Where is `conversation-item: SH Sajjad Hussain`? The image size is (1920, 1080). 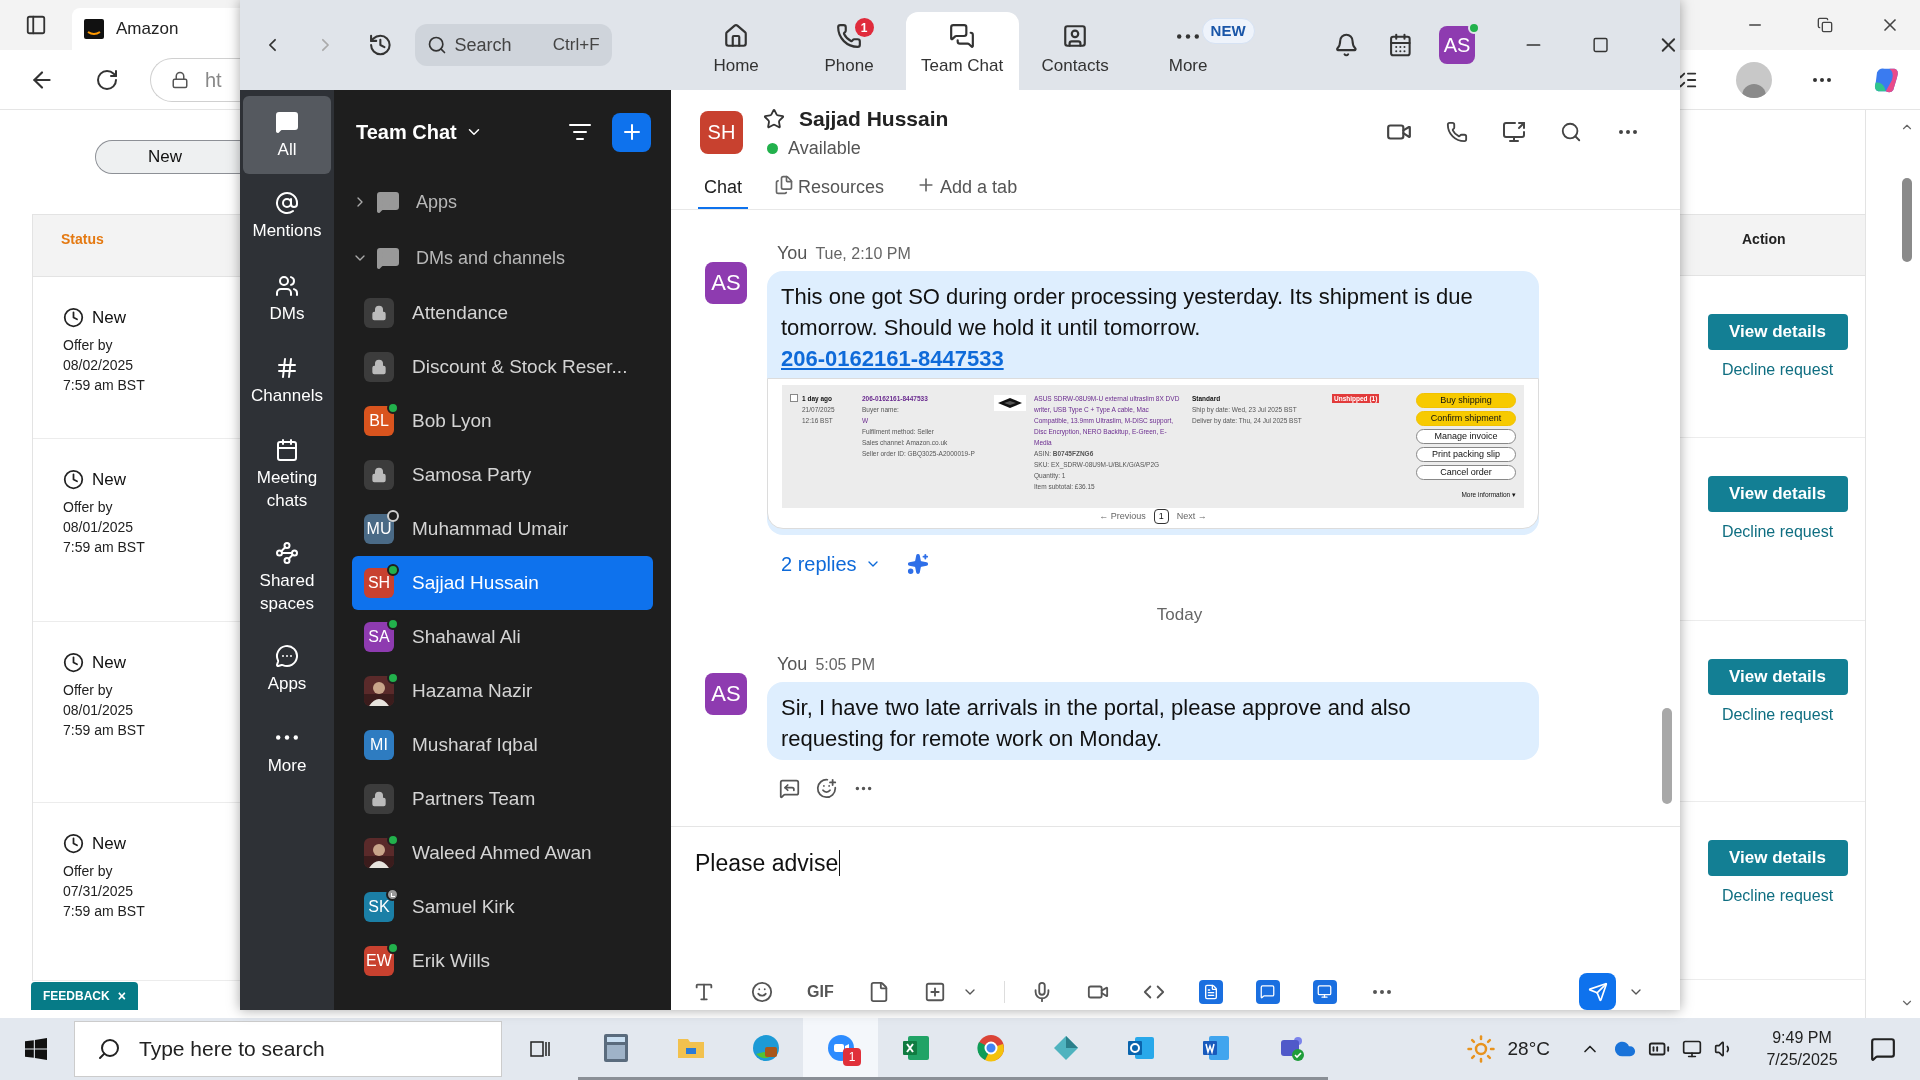 conversation-item: SH Sajjad Hussain is located at coordinates (502, 583).